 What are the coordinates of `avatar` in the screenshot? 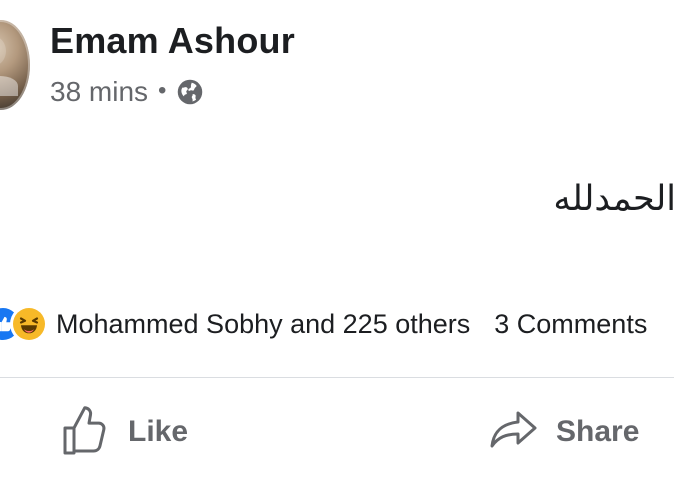 It's located at (15, 65).